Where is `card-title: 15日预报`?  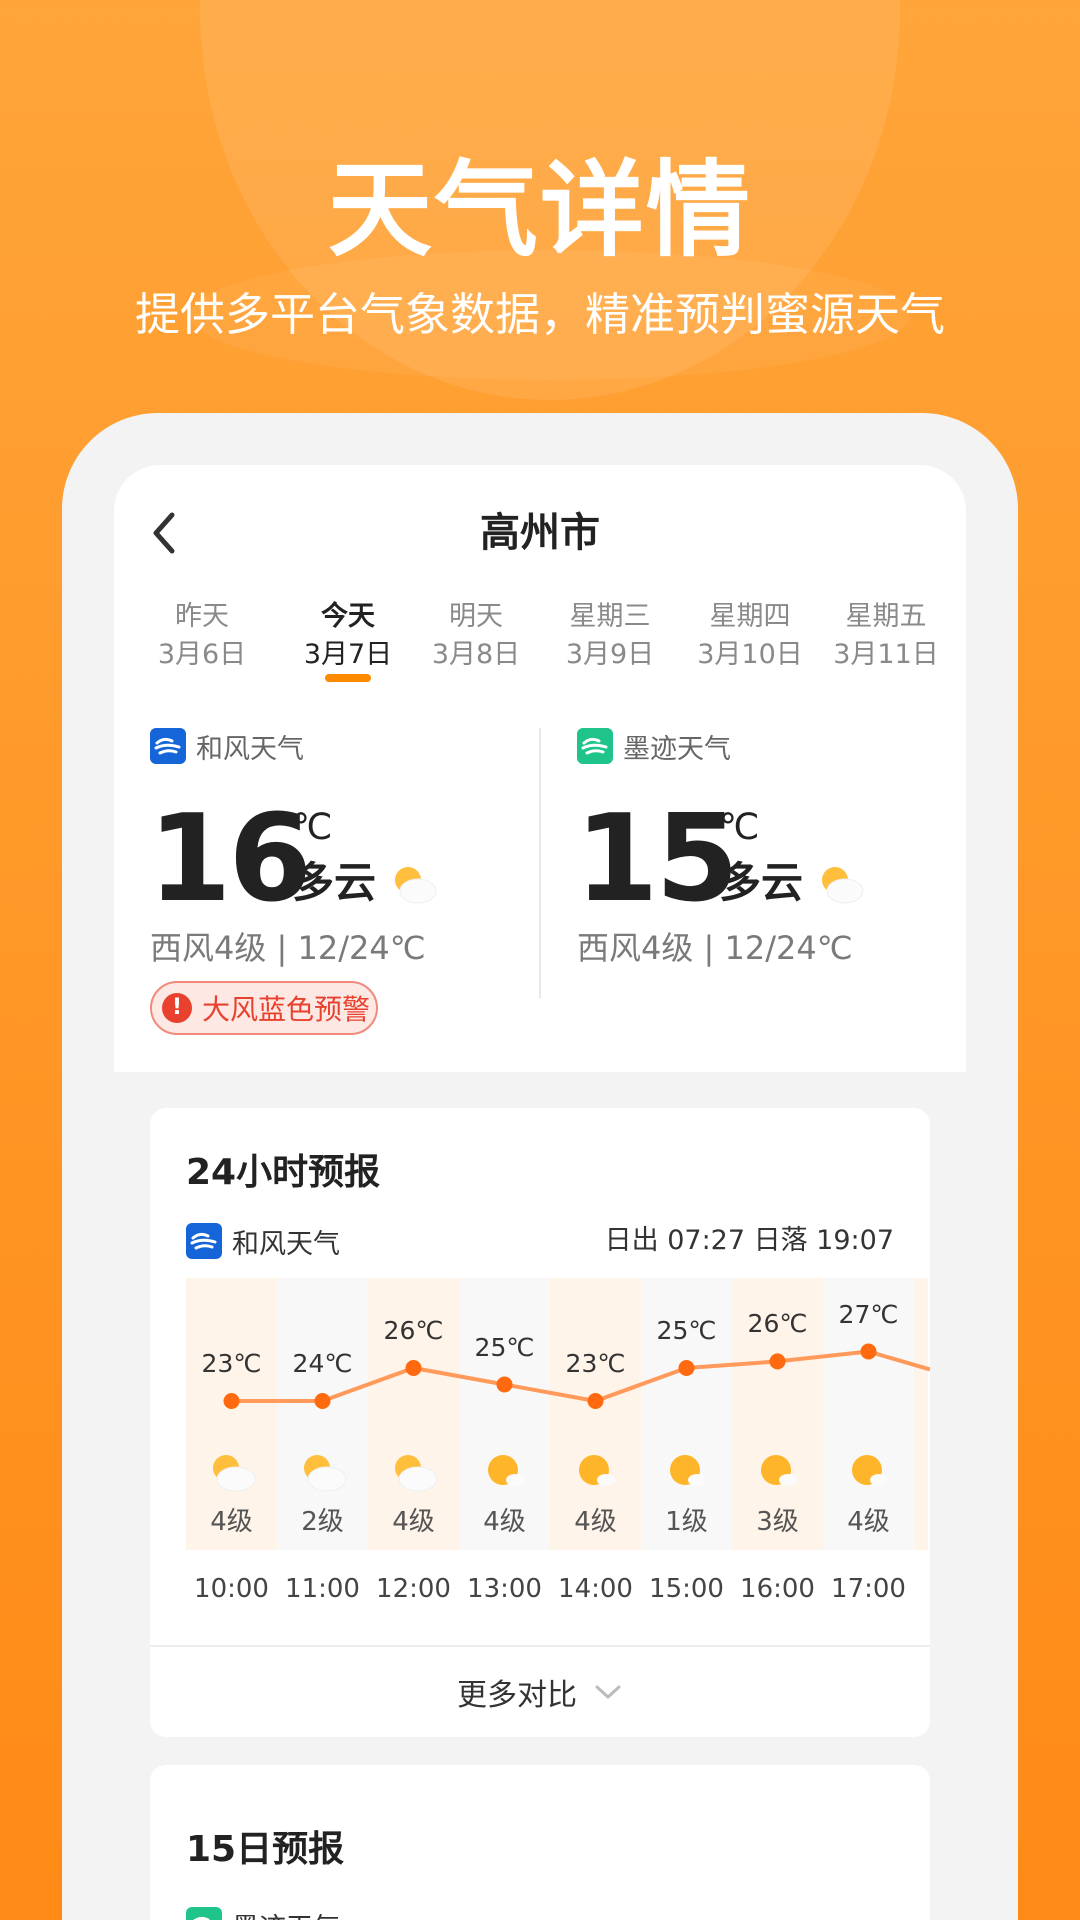
card-title: 15日预报 is located at coordinates (265, 1849).